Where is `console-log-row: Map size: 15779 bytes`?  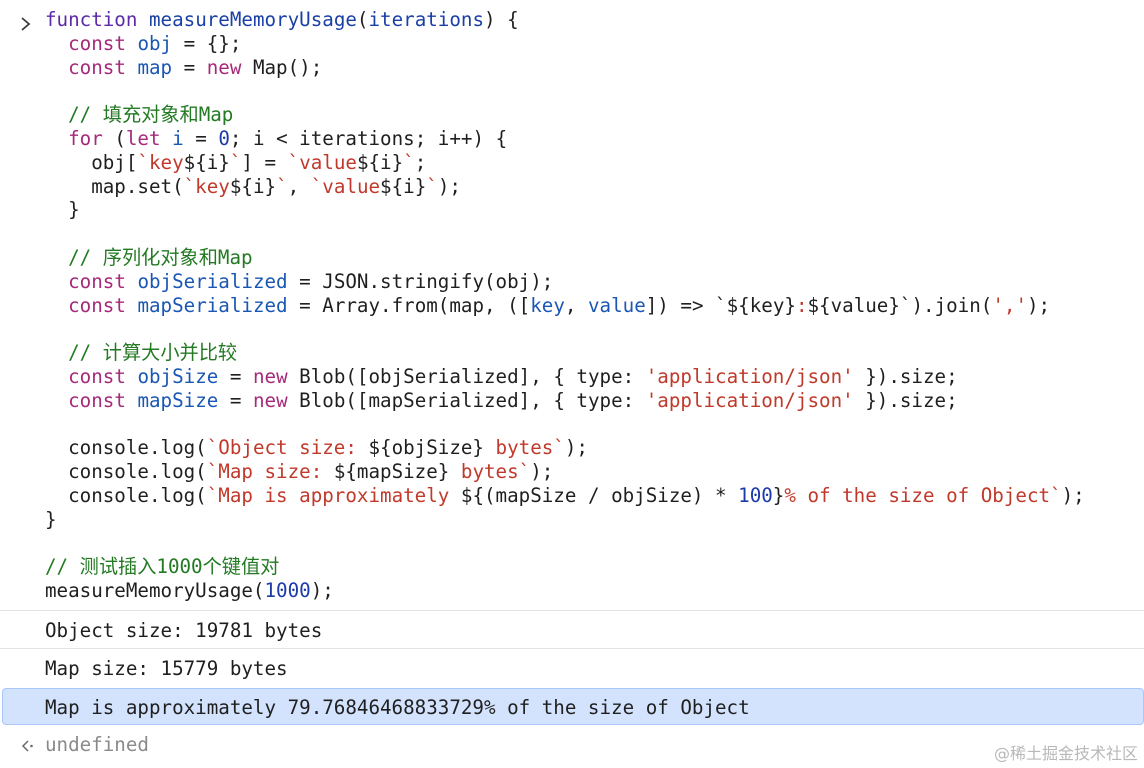 console-log-row: Map size: 15779 bytes is located at coordinates (572, 666).